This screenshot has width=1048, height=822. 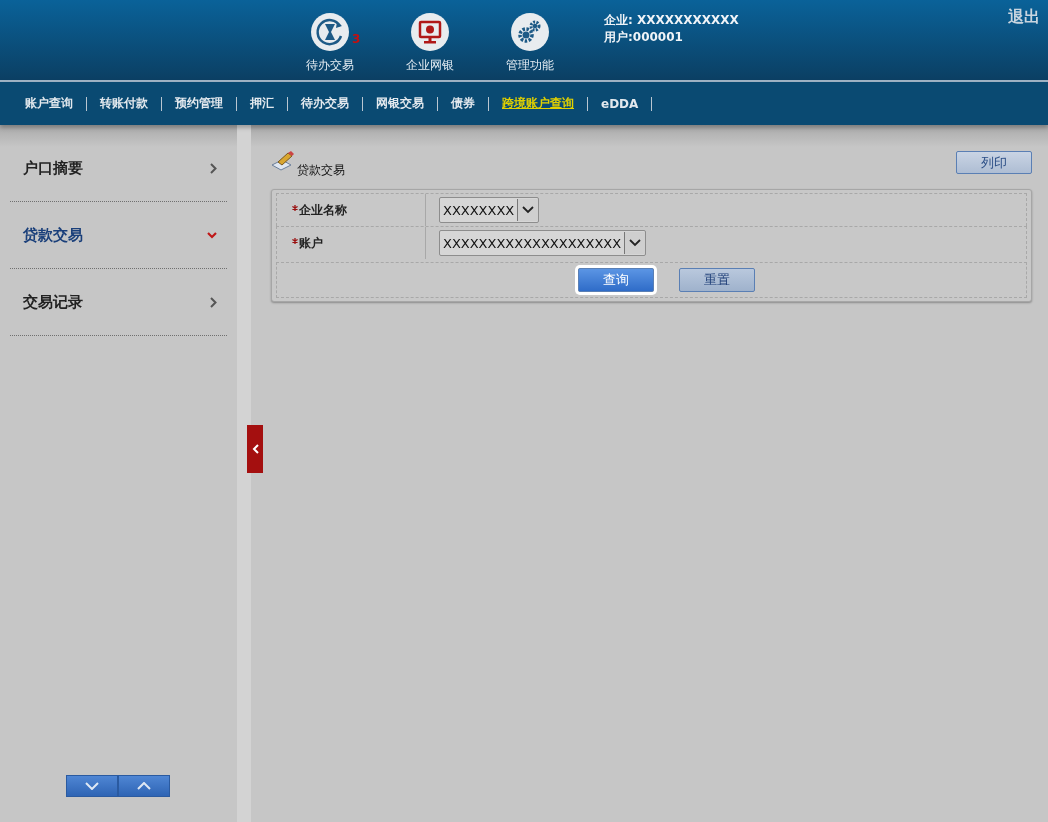 What do you see at coordinates (311, 243) in the screenshot?
I see `field-label: 账户` at bounding box center [311, 243].